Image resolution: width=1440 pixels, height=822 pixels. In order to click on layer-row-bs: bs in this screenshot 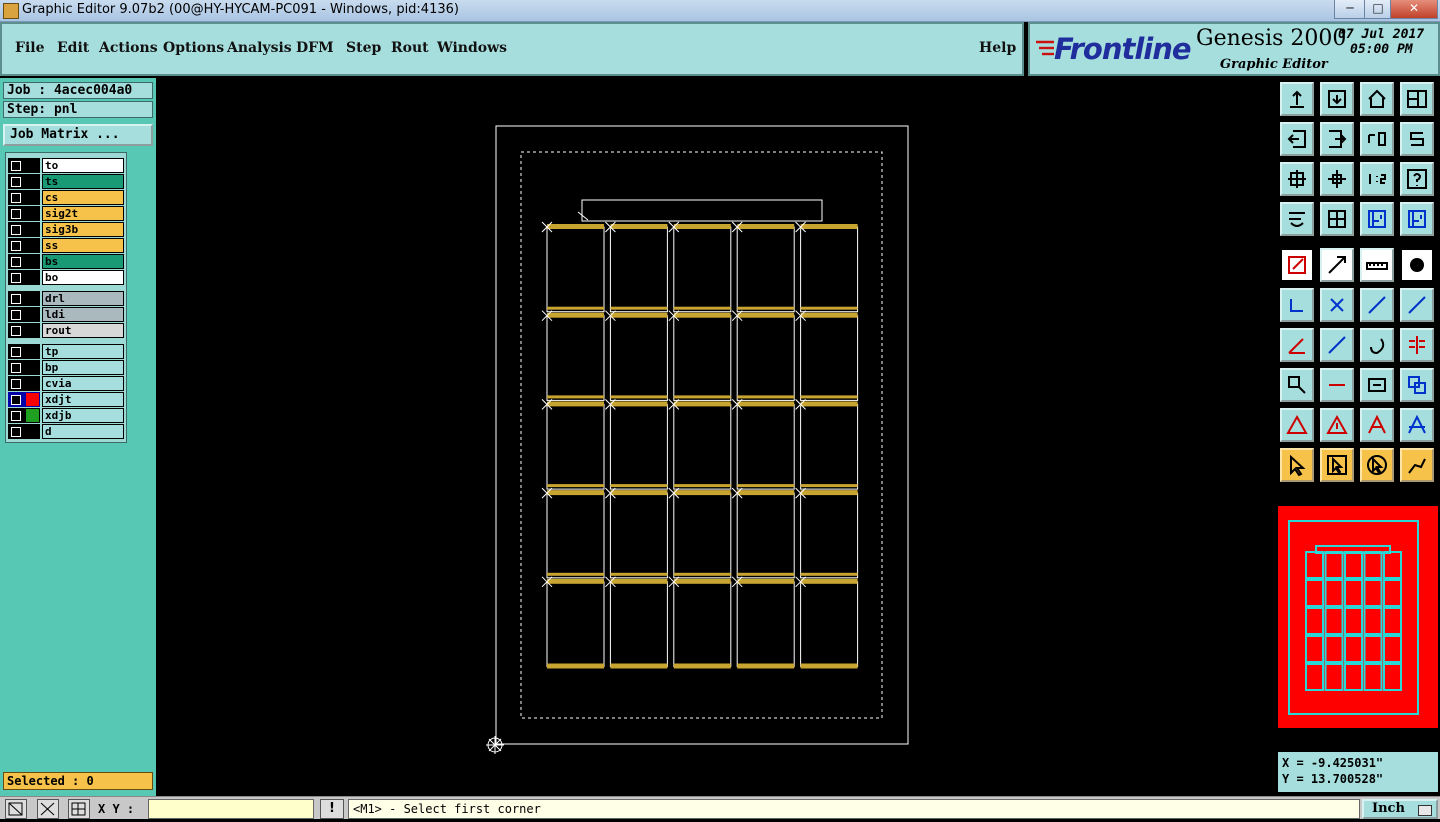, I will do `click(67, 261)`.